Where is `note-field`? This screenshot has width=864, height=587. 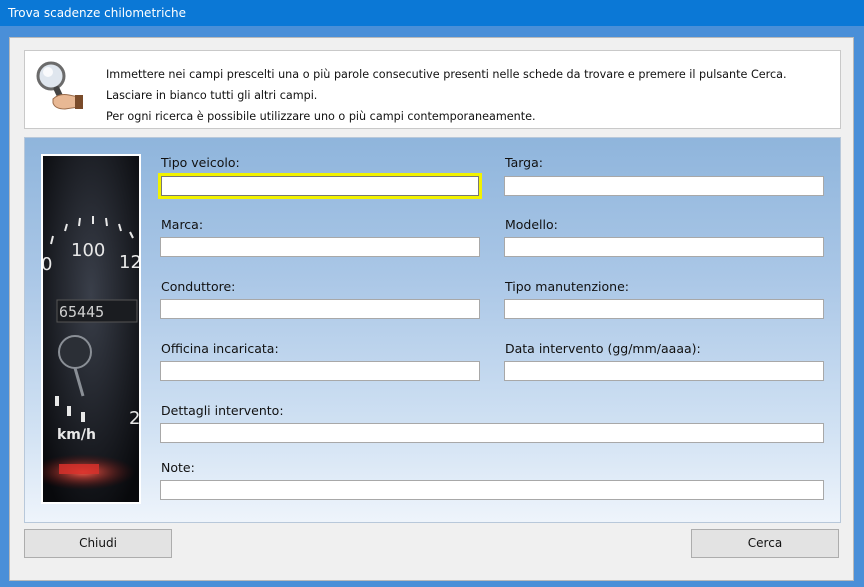 note-field is located at coordinates (492, 490).